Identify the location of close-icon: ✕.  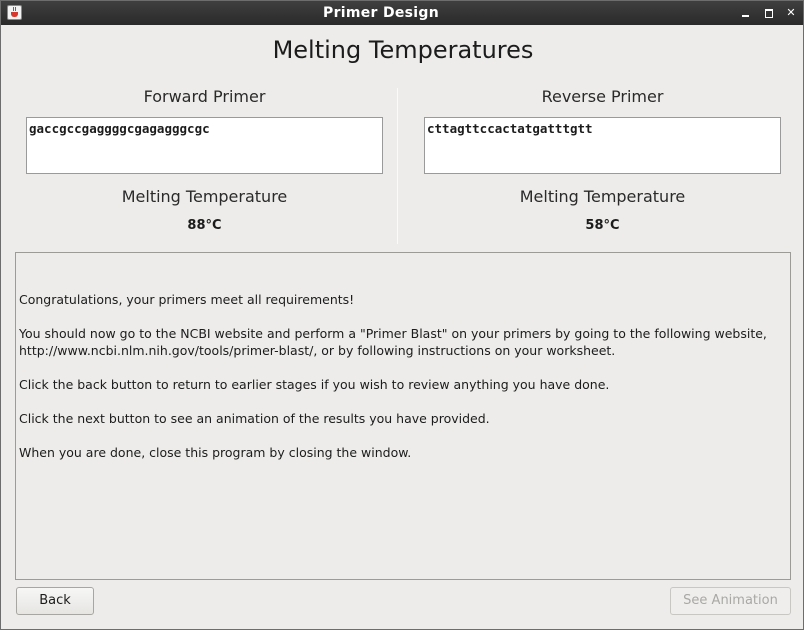
(791, 13).